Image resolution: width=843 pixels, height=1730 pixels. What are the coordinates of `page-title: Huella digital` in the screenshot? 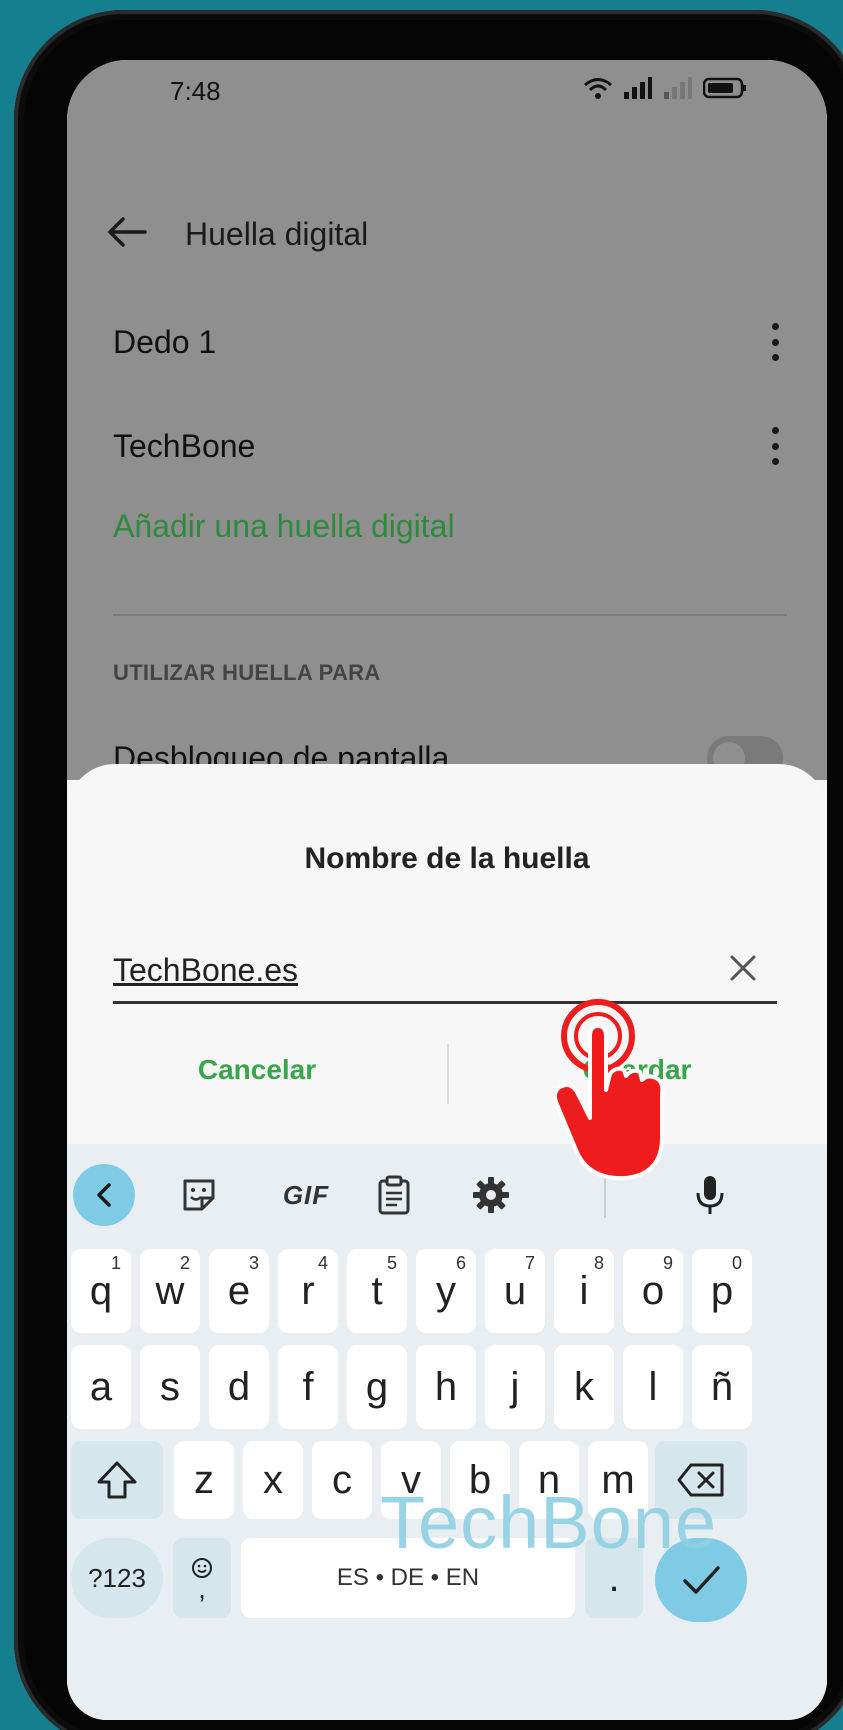 It's located at (277, 234).